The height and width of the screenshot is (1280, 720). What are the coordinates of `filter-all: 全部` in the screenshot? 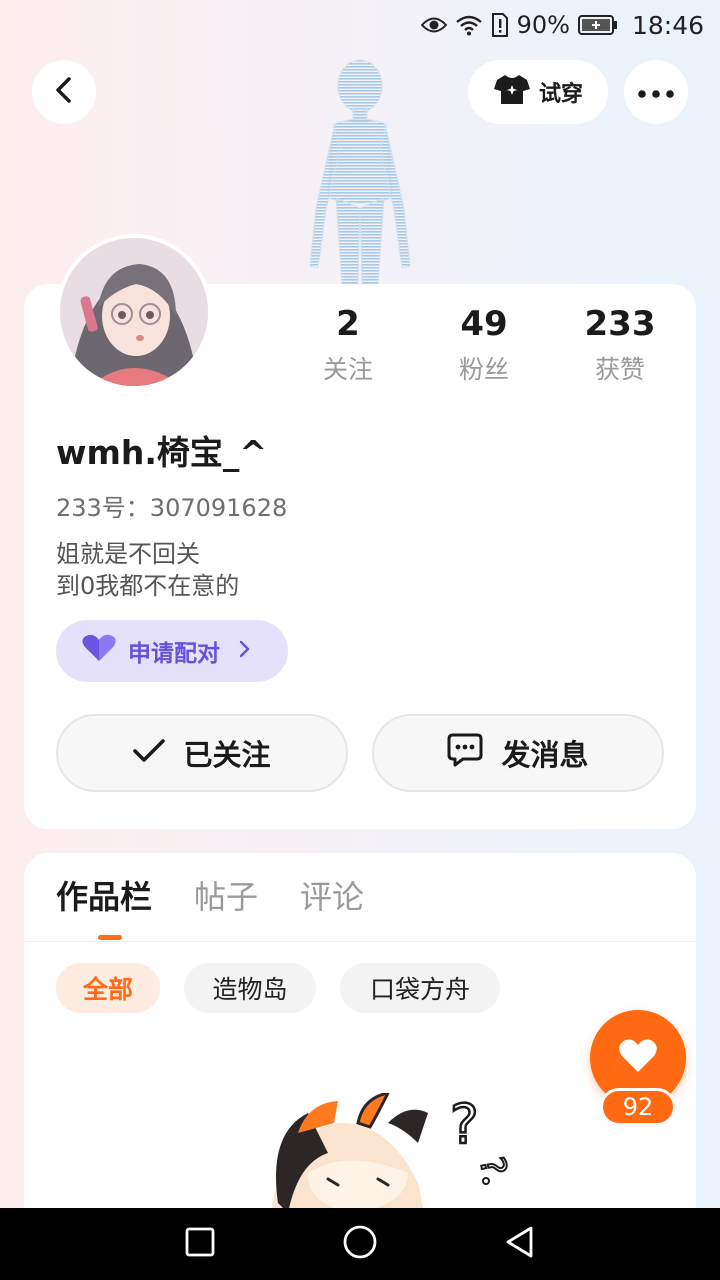 It's located at (108, 988).